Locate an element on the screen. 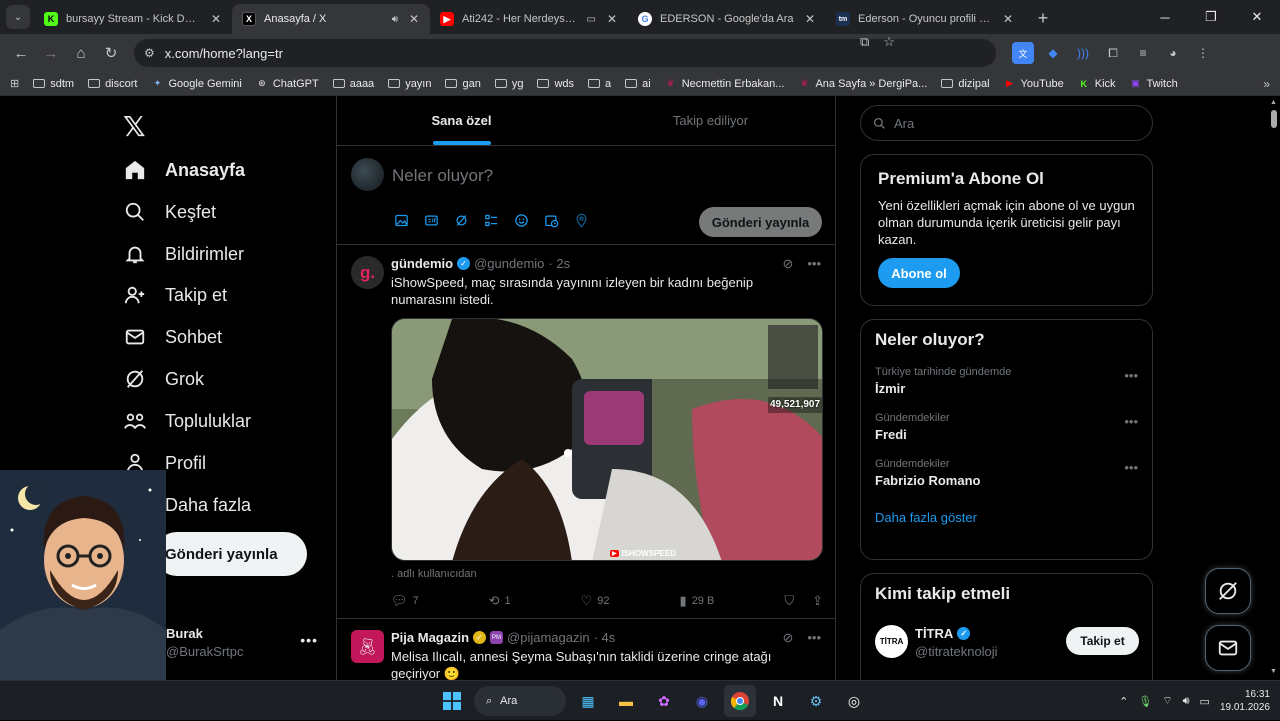 Image resolution: width=1280 pixels, height=721 pixels. avatar: TİTRA is located at coordinates (891, 641).